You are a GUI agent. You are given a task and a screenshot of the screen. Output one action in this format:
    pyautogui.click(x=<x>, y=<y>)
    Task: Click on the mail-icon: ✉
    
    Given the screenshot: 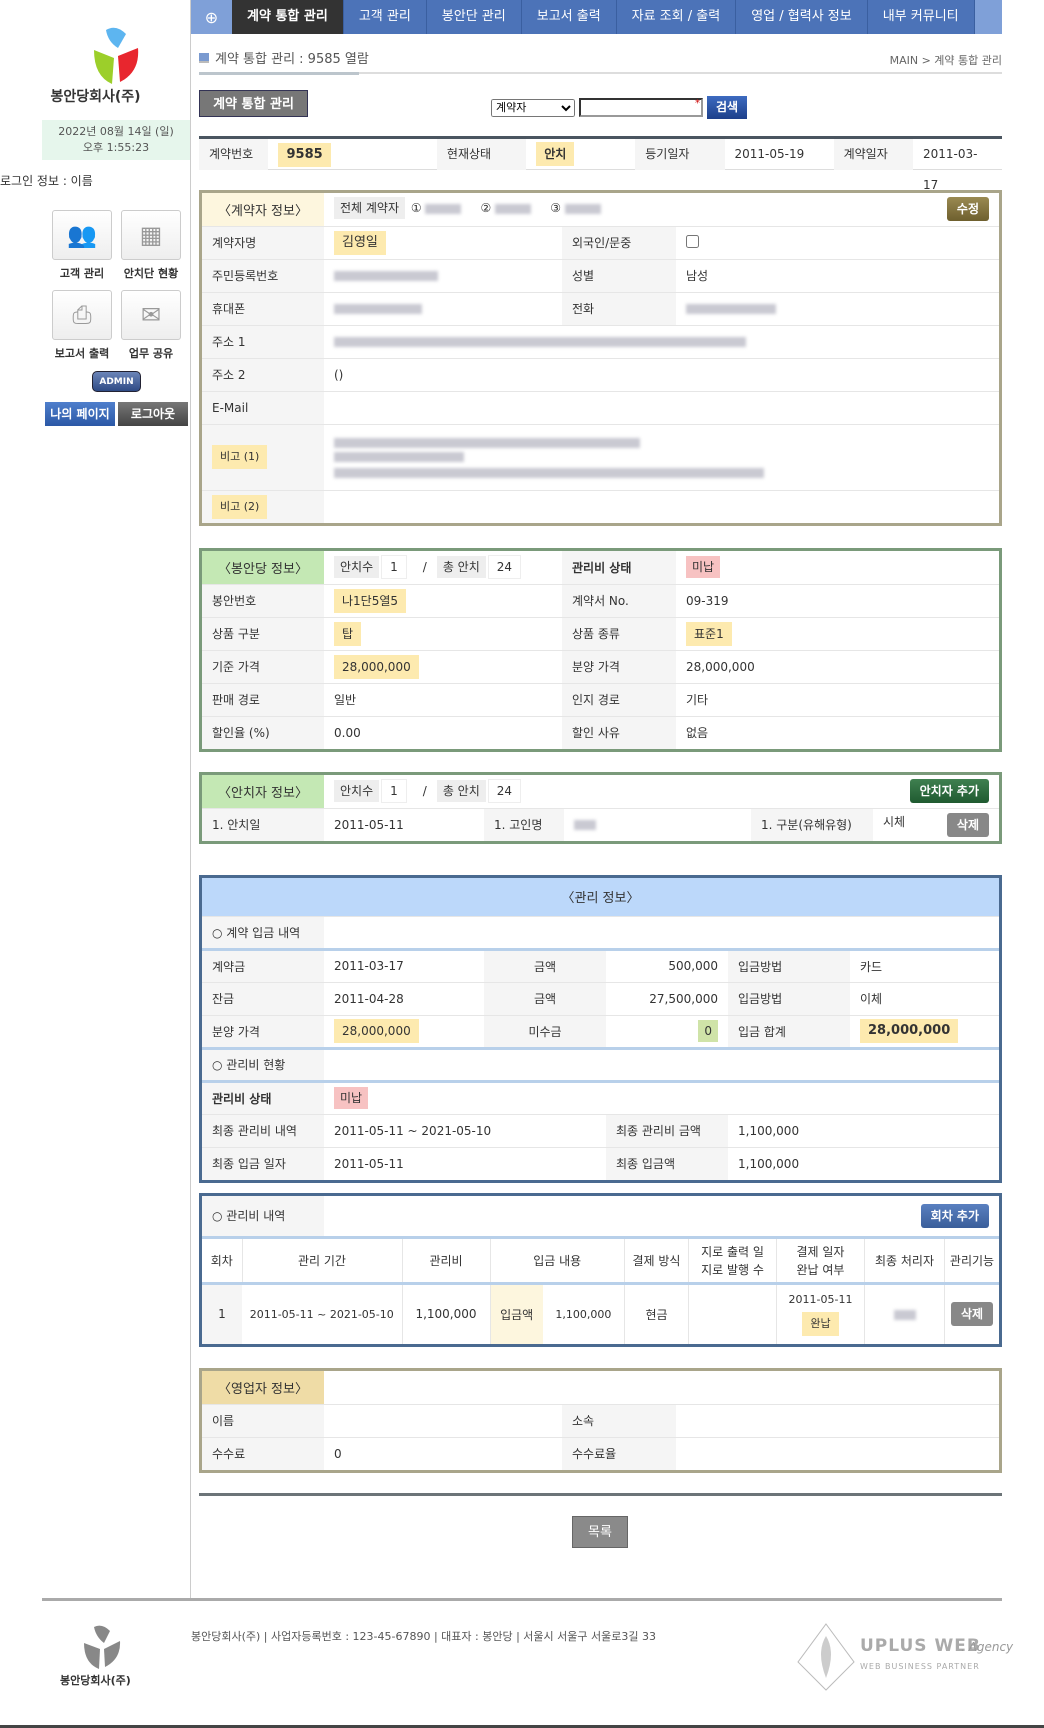 What is the action you would take?
    pyautogui.click(x=151, y=315)
    